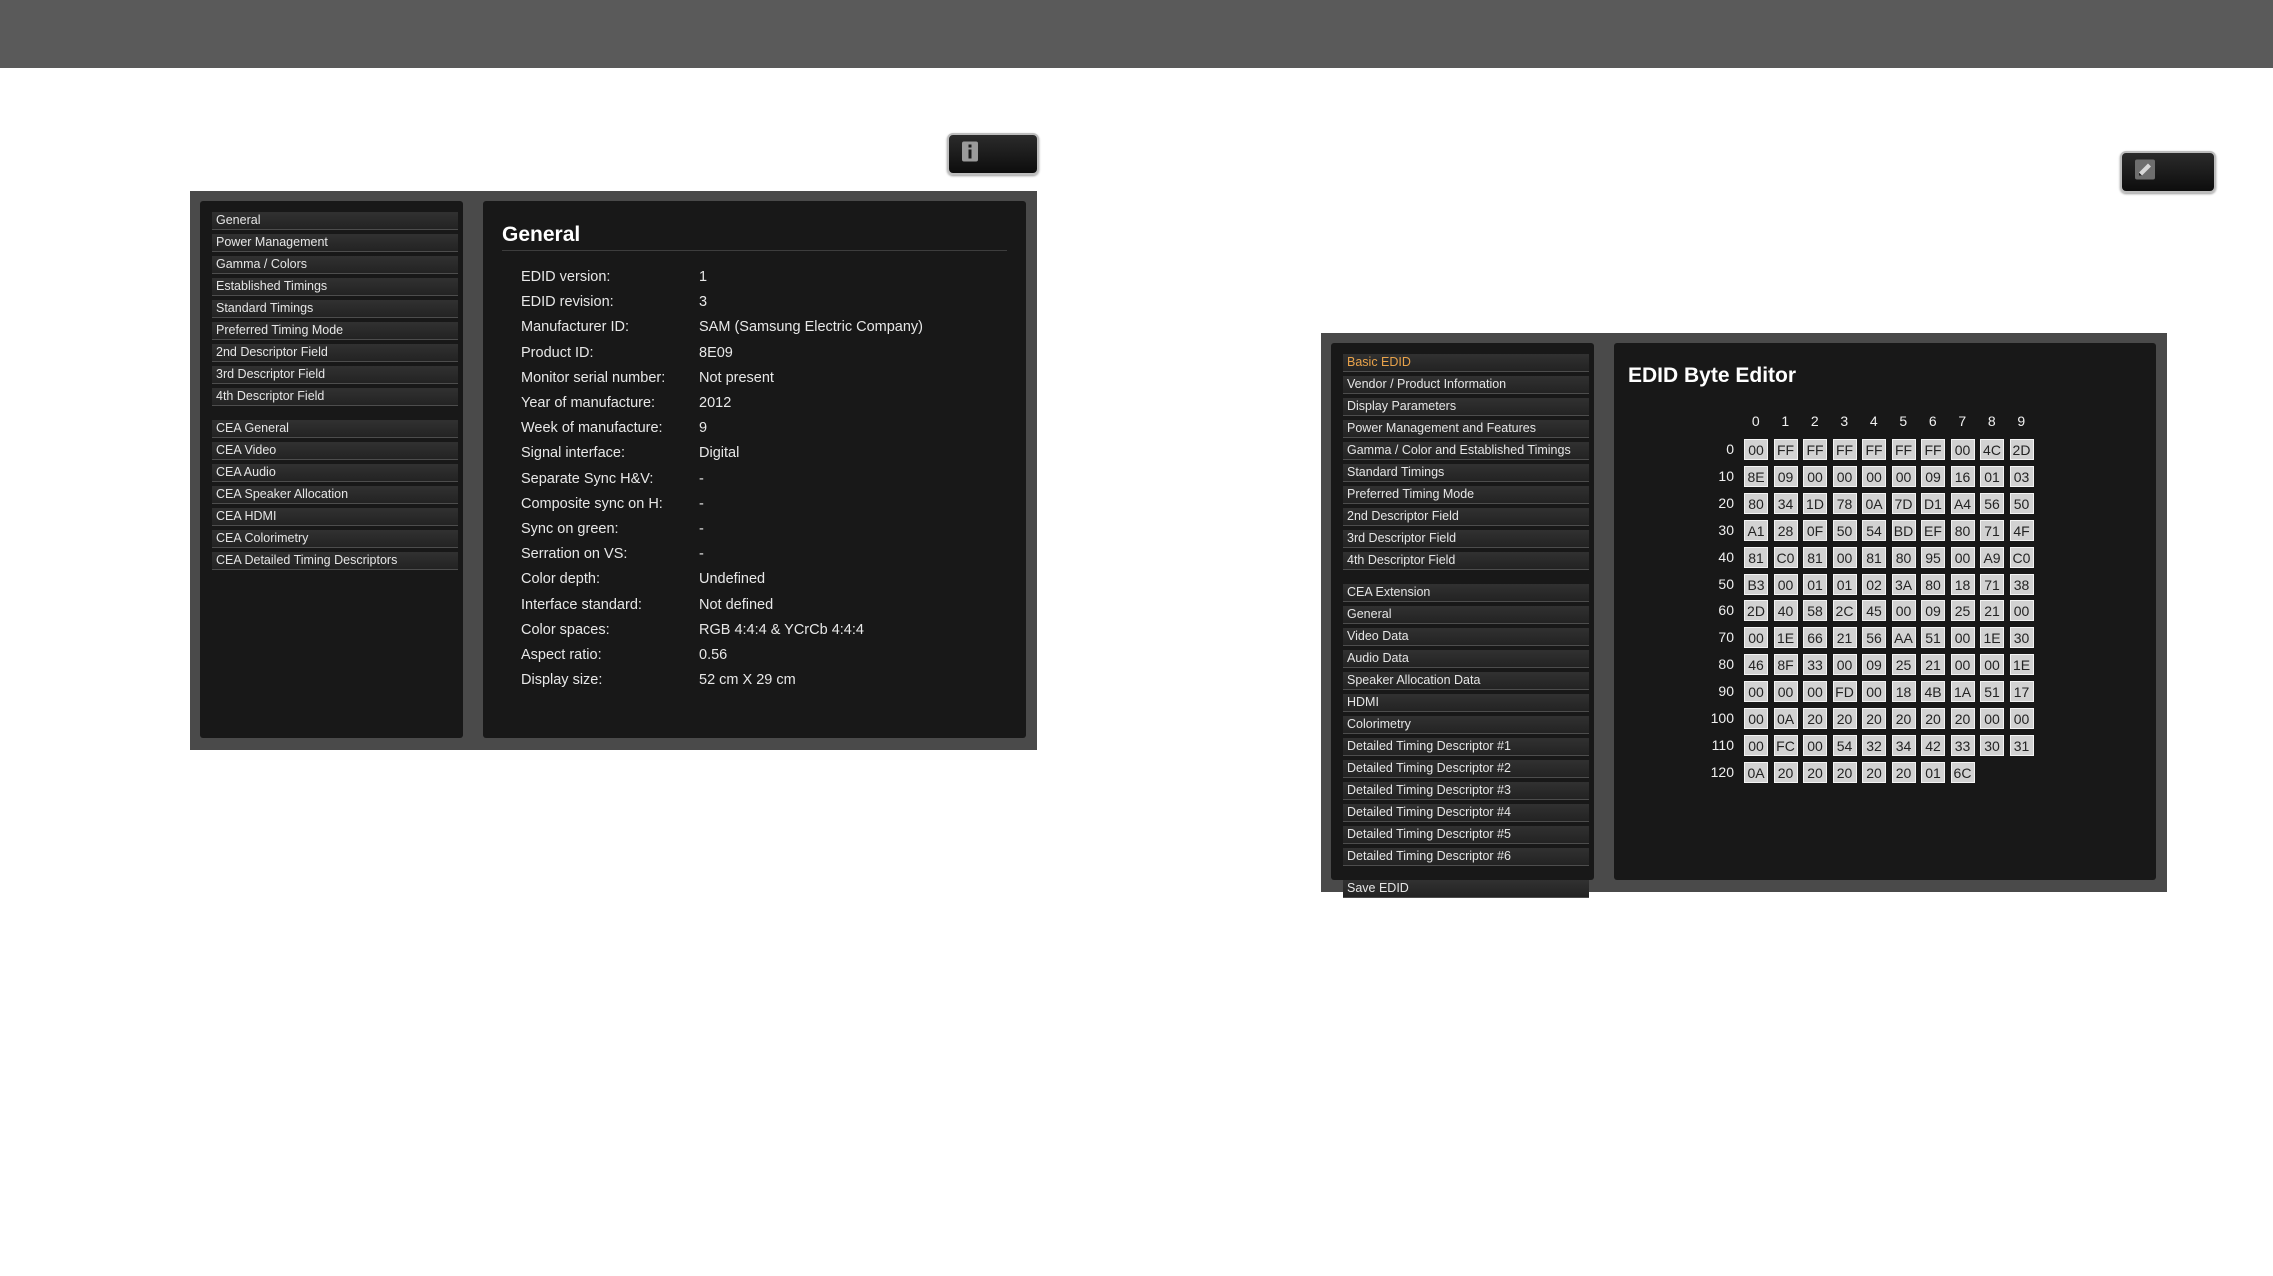 This screenshot has height=1276, width=2273. What do you see at coordinates (1756, 611) in the screenshot?
I see `hex-byte-cell: 2D` at bounding box center [1756, 611].